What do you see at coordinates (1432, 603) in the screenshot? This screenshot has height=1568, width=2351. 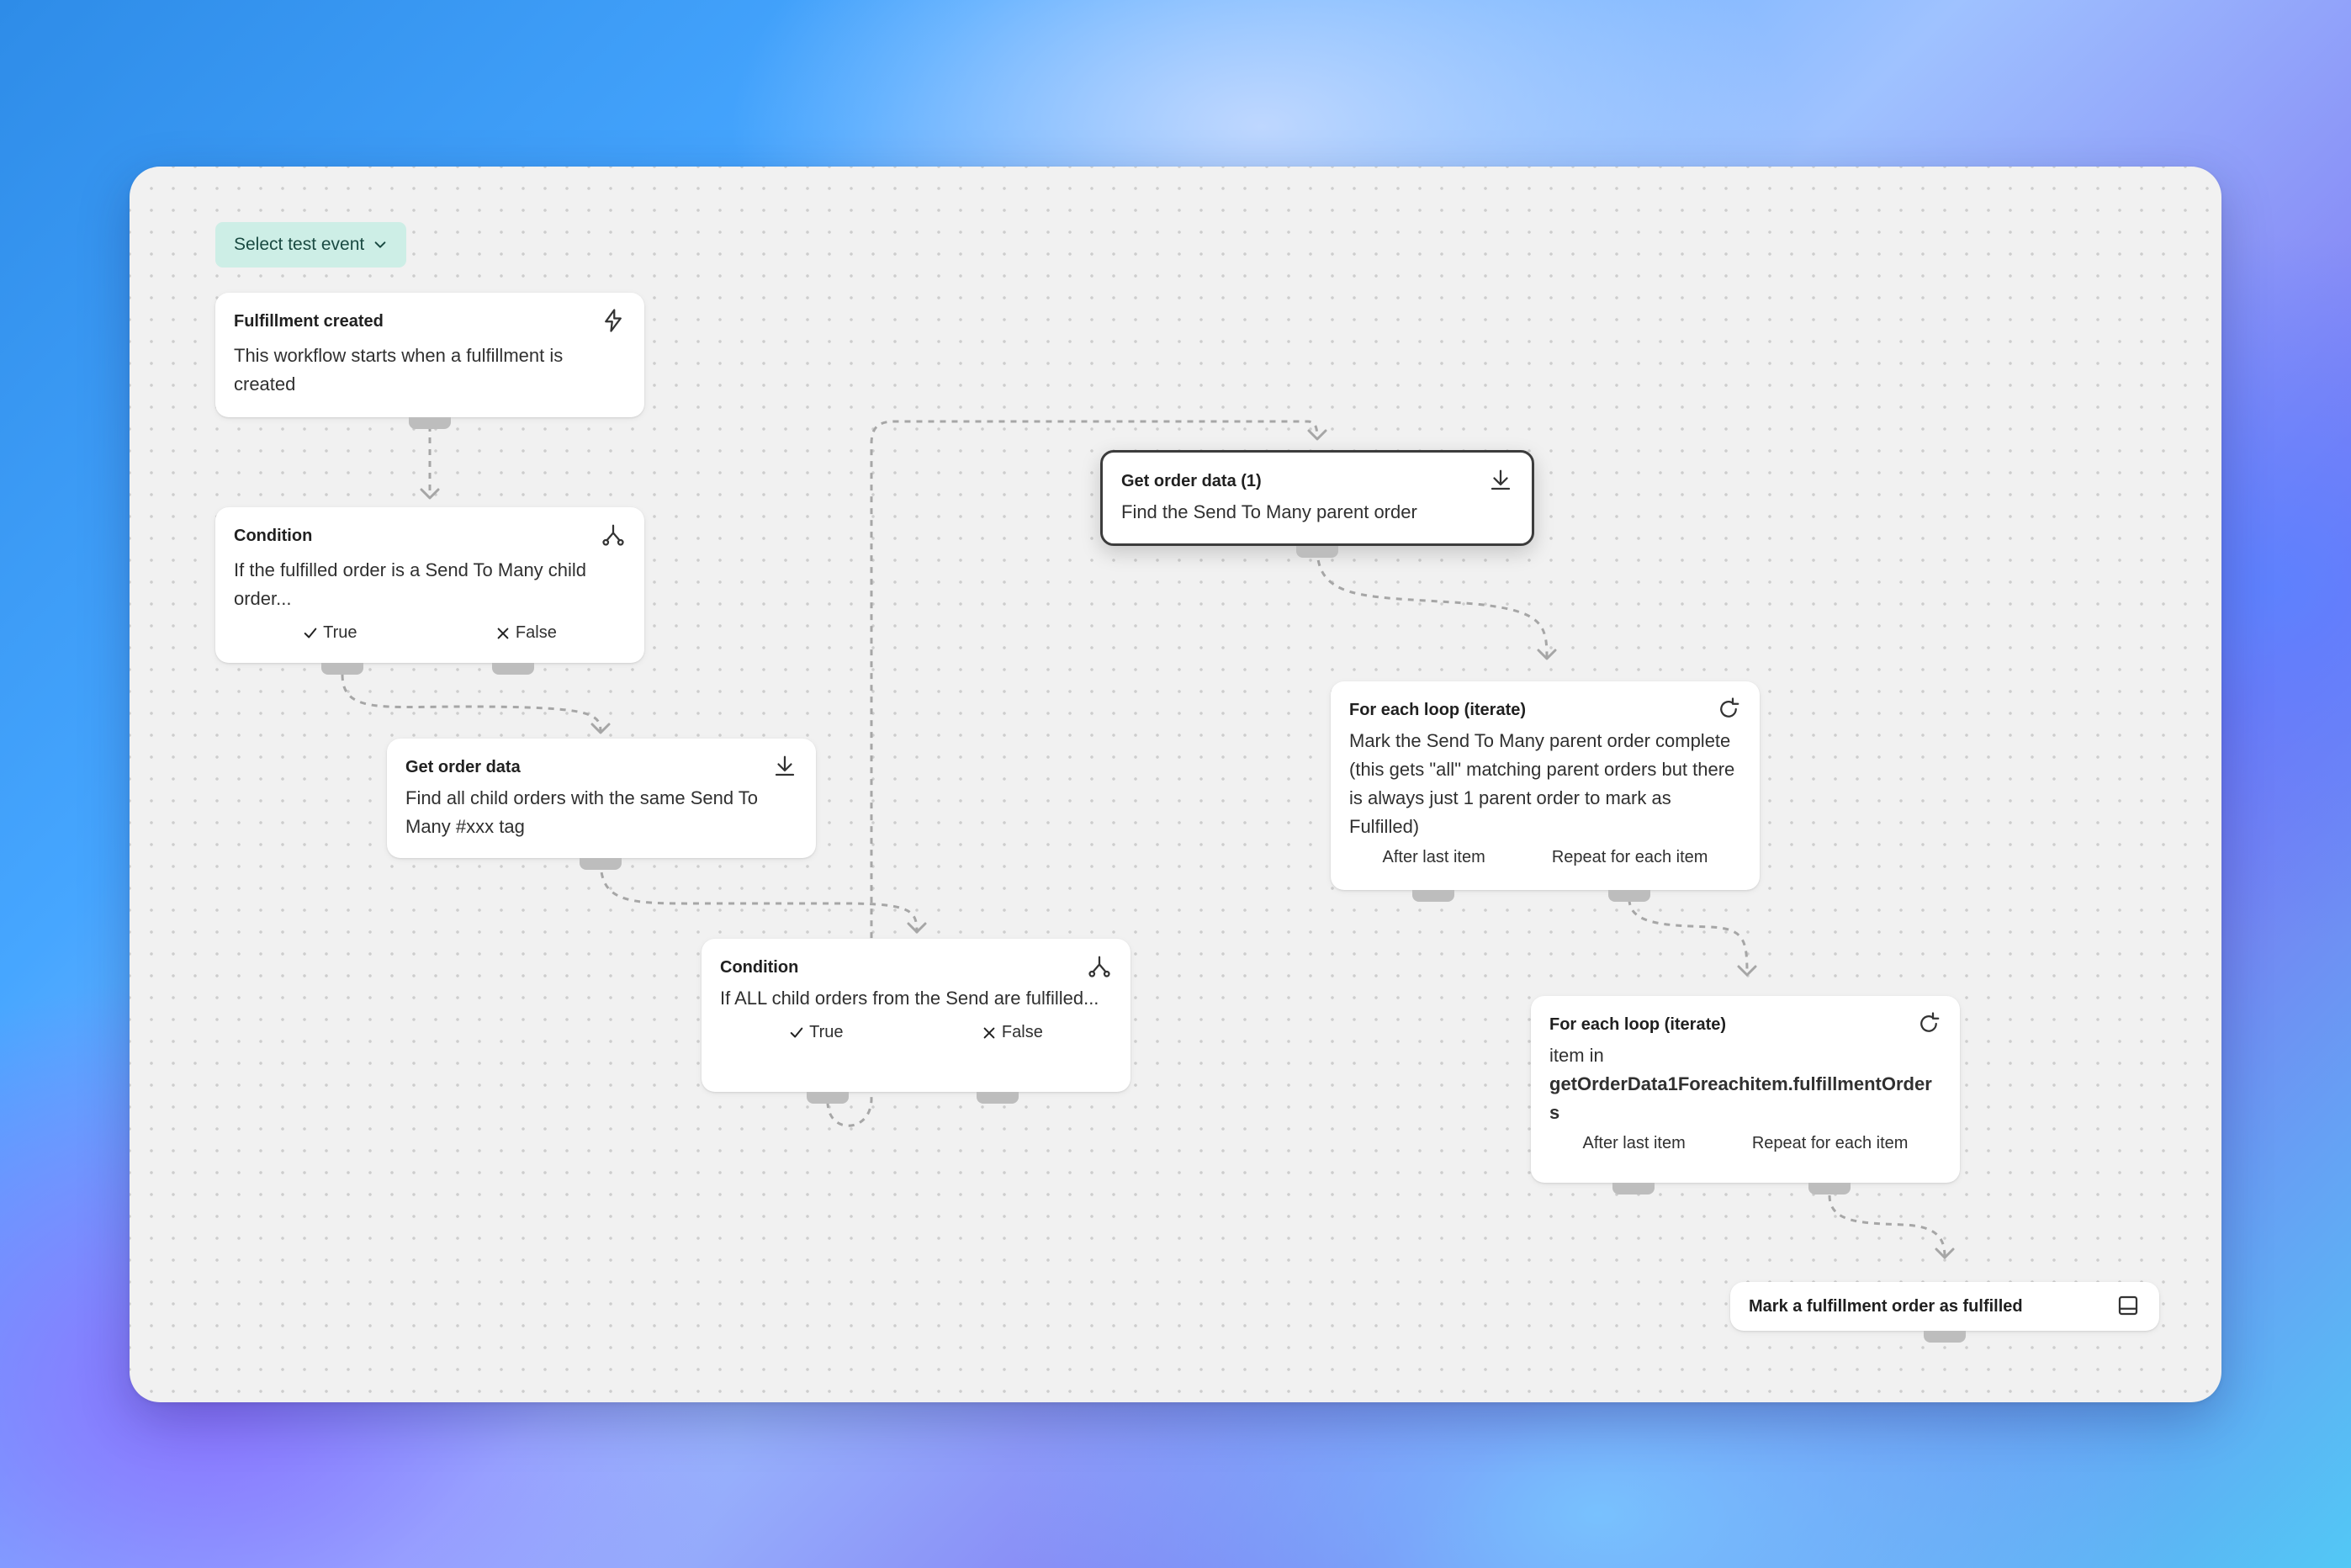 I see `edge-get-order-data-1-loop1` at bounding box center [1432, 603].